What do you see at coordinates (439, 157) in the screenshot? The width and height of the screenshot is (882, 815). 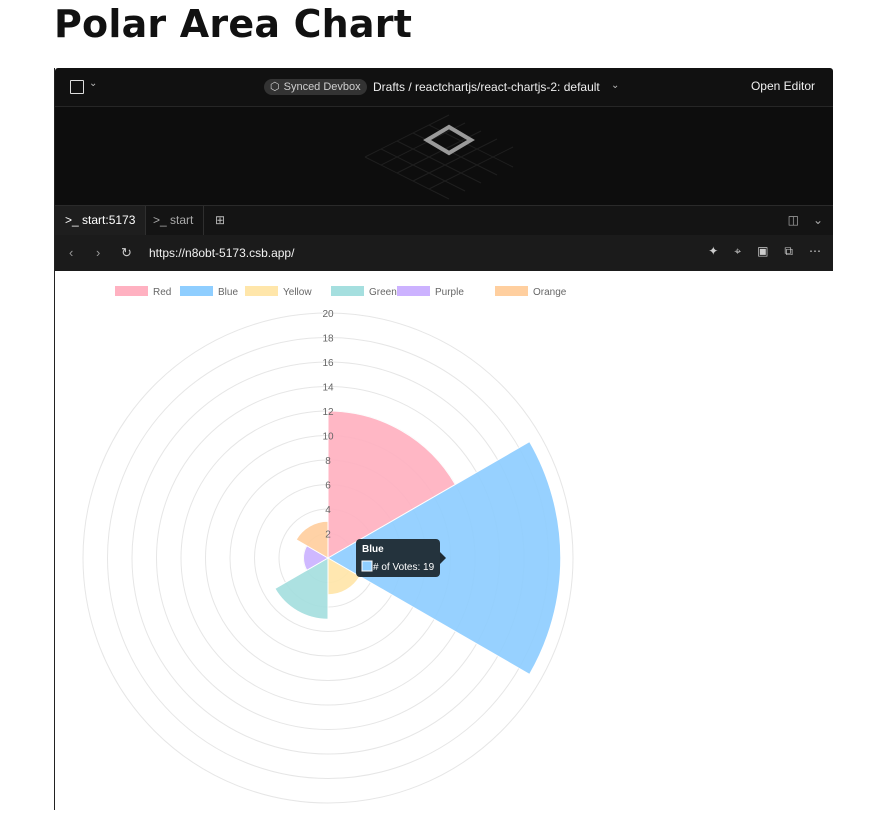 I see `grid-diamond-illustration` at bounding box center [439, 157].